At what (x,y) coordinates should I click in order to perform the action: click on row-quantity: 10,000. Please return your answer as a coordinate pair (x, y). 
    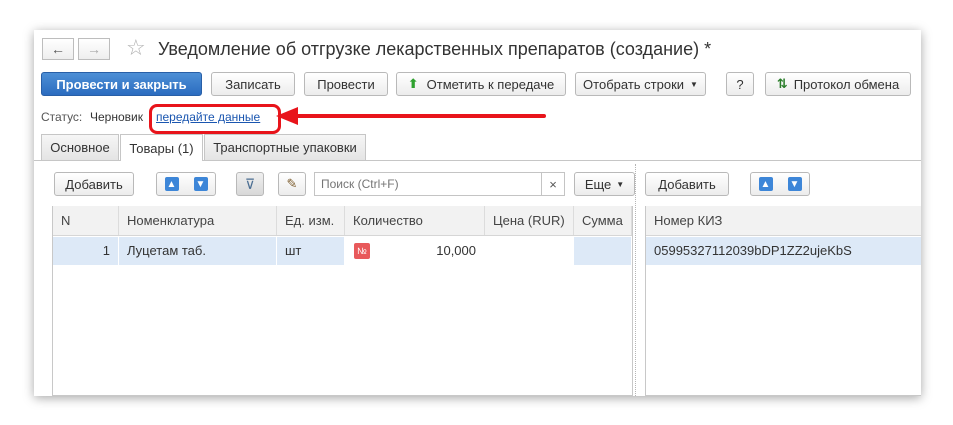
    Looking at the image, I should click on (456, 250).